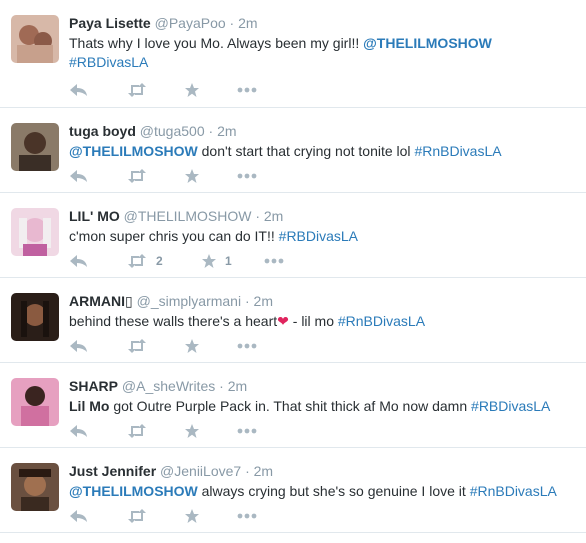  What do you see at coordinates (159, 261) in the screenshot?
I see `retweet-count: 2` at bounding box center [159, 261].